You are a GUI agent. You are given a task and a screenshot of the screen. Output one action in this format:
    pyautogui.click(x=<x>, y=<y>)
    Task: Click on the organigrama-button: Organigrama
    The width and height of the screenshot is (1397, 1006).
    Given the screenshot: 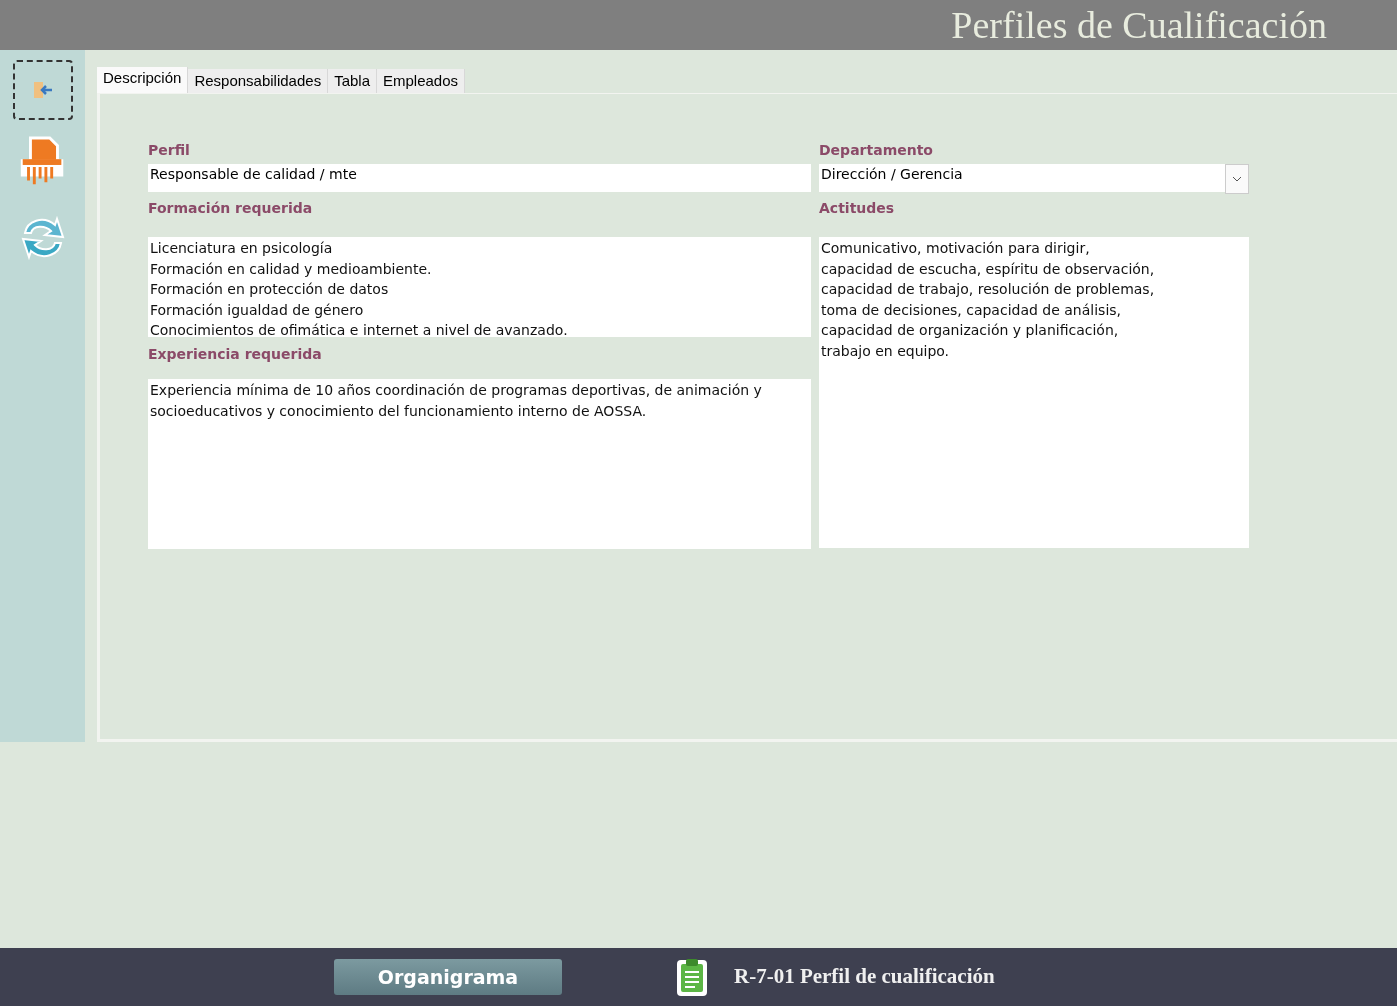 What is the action you would take?
    pyautogui.click(x=448, y=977)
    